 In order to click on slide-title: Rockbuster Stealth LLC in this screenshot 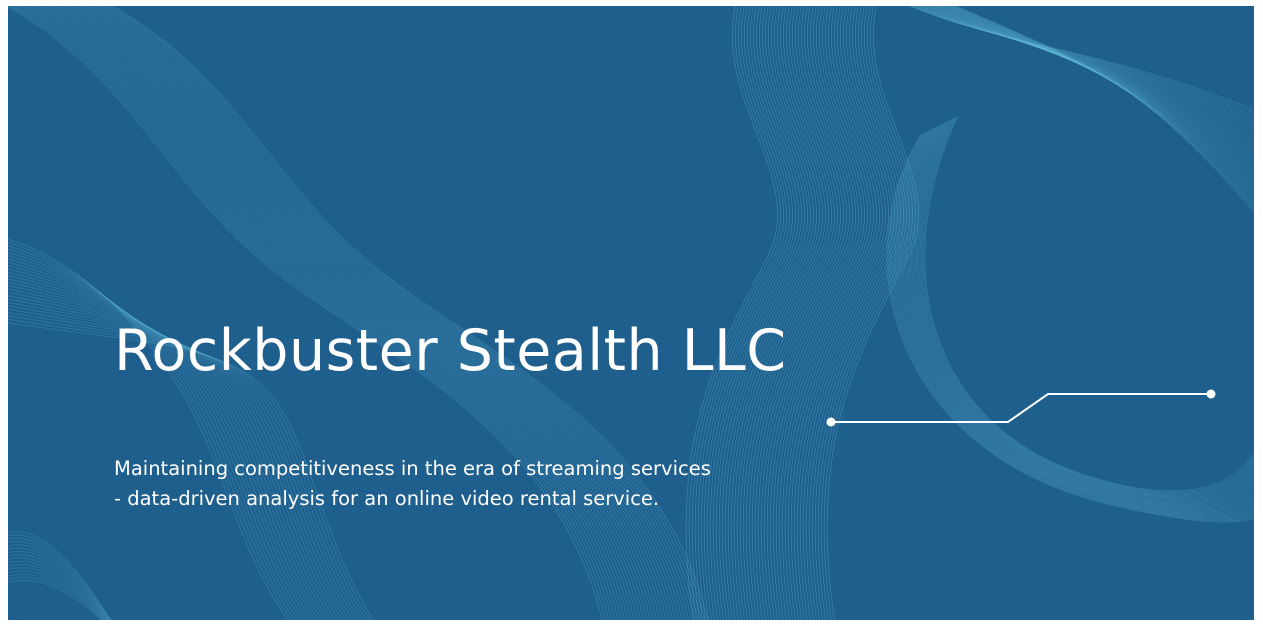, I will do `click(450, 351)`.